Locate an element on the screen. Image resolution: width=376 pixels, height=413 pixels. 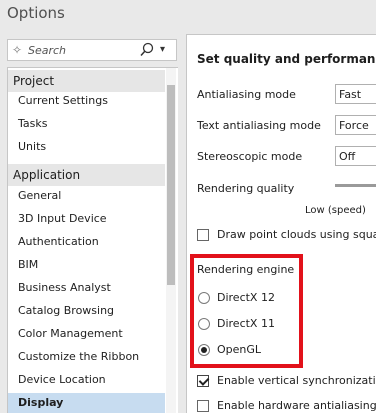
rendering-quality-low-label: Low (speed) is located at coordinates (335, 210).